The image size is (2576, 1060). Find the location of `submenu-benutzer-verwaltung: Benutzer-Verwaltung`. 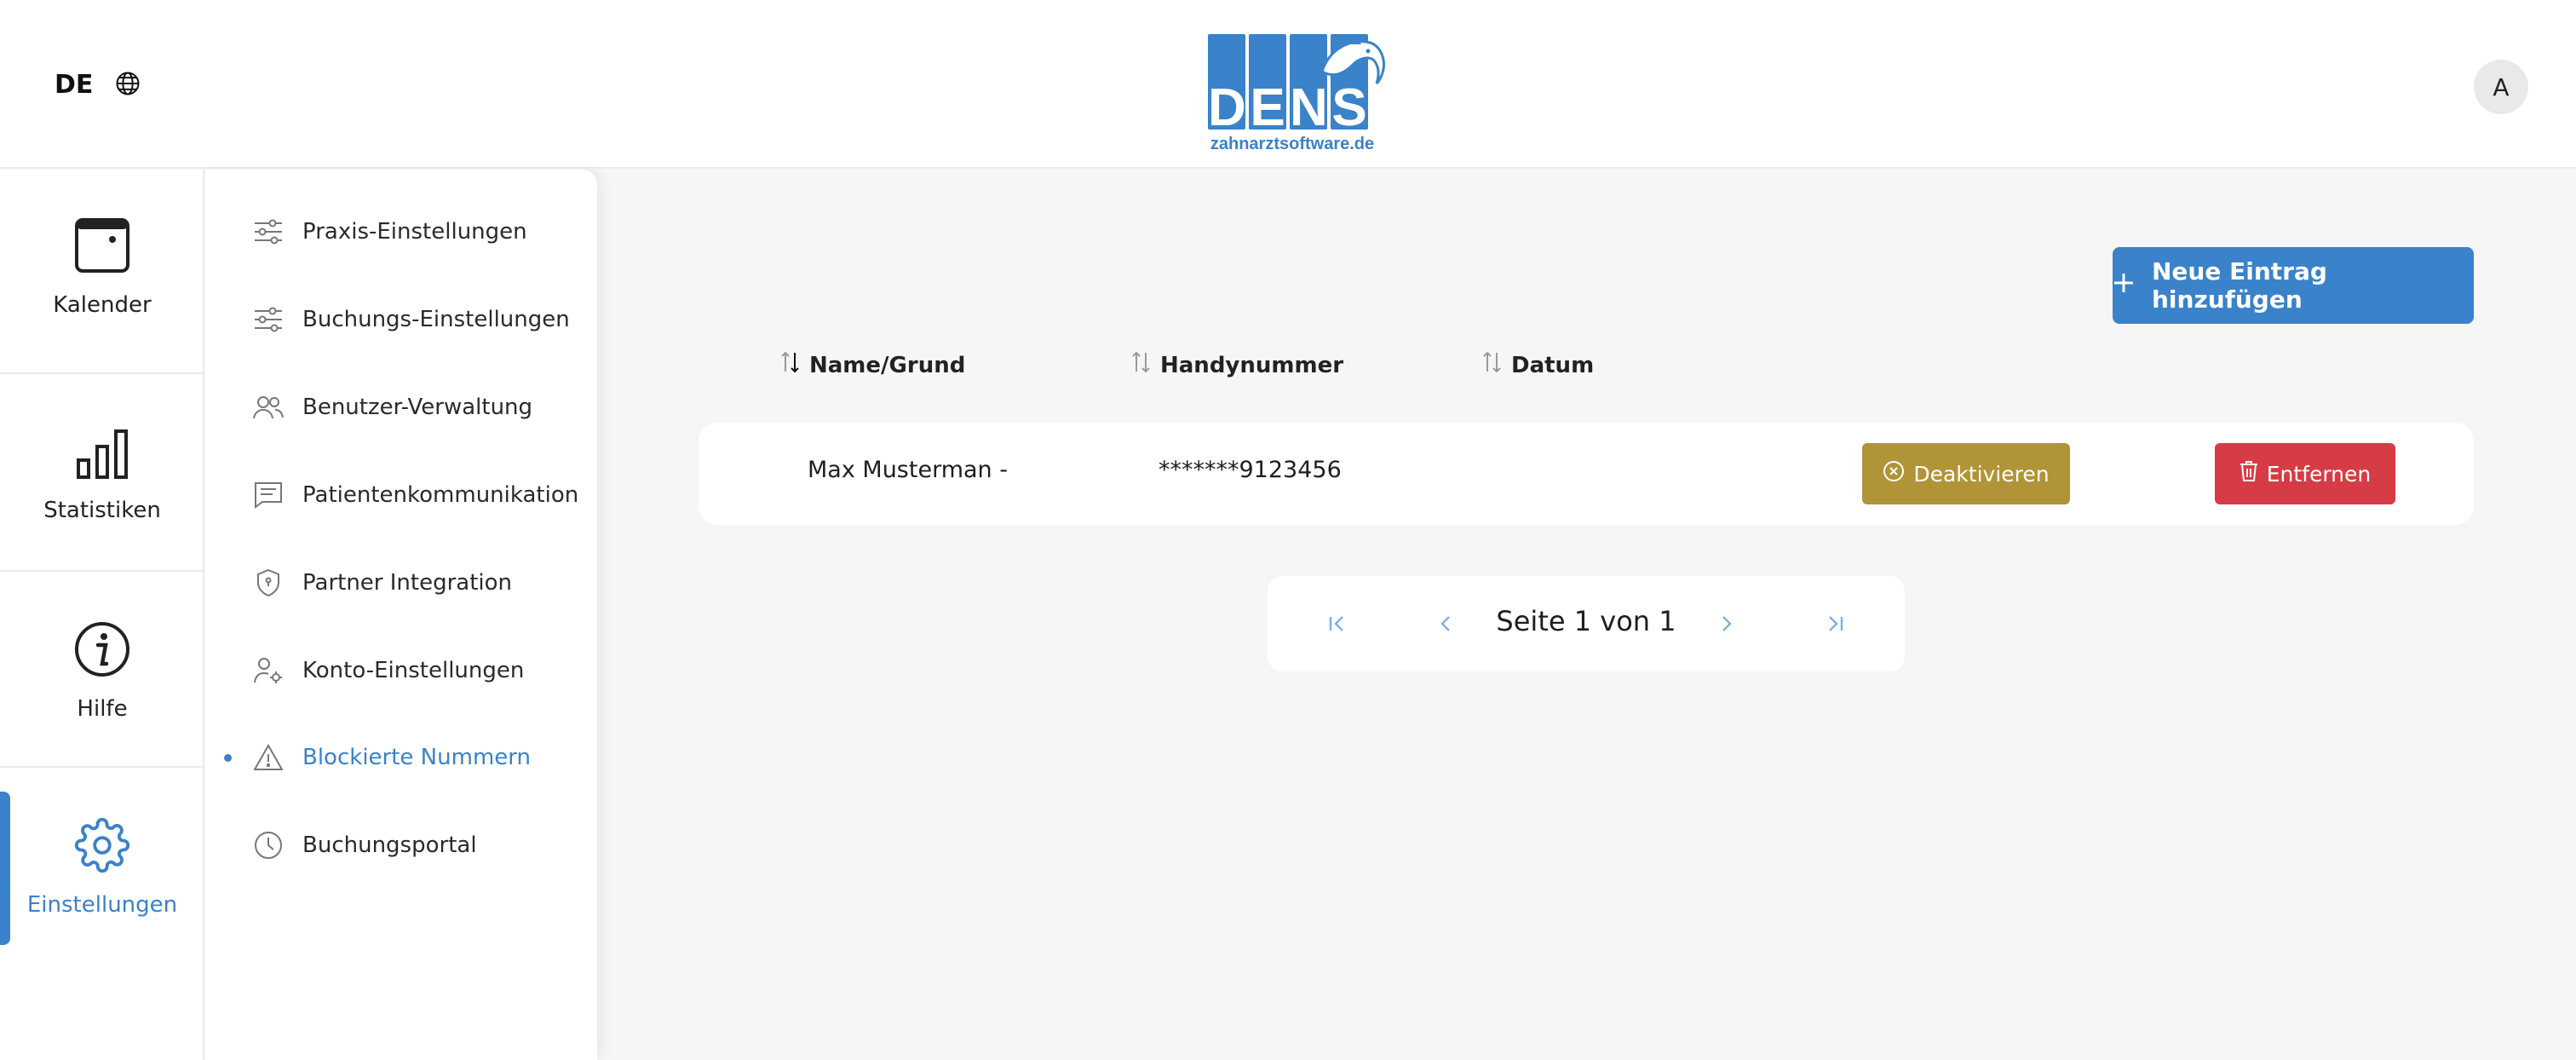

submenu-benutzer-verwaltung: Benutzer-Verwaltung is located at coordinates (393, 407).